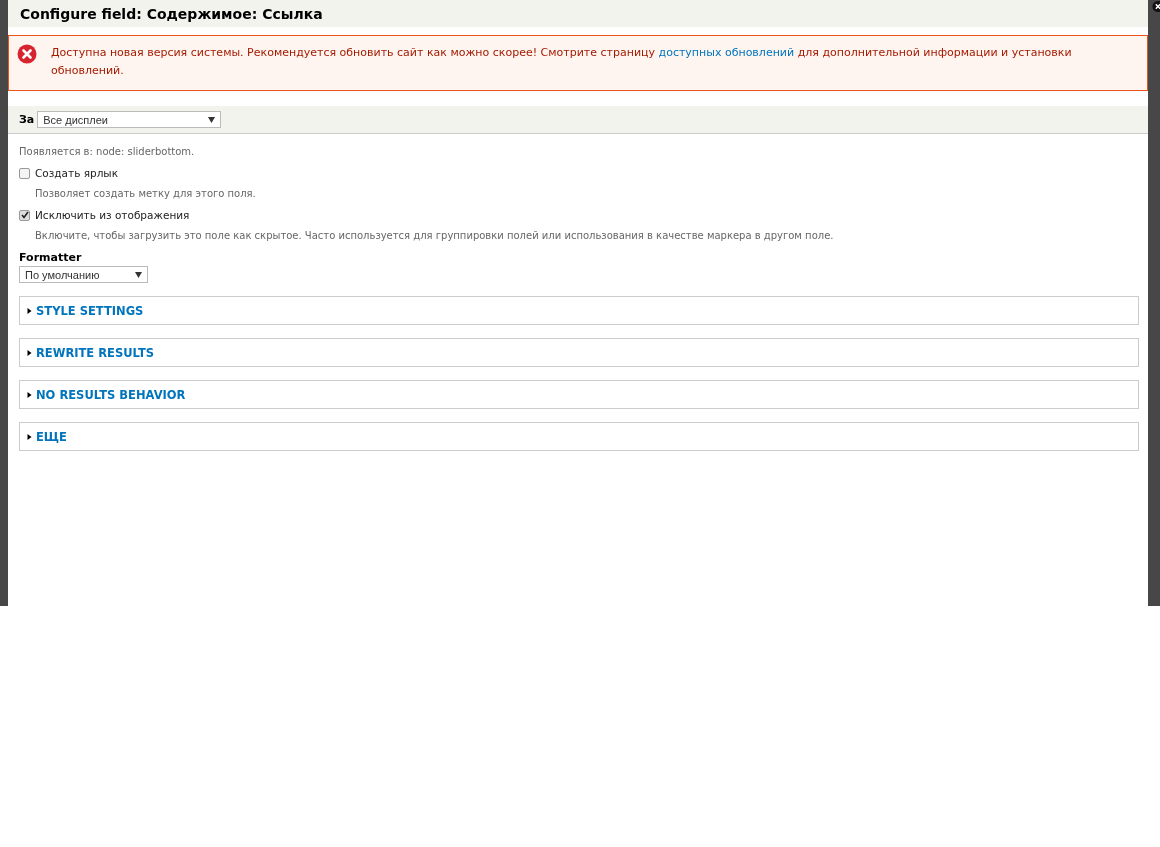 The image size is (1160, 847). I want to click on error-icon, so click(27, 54).